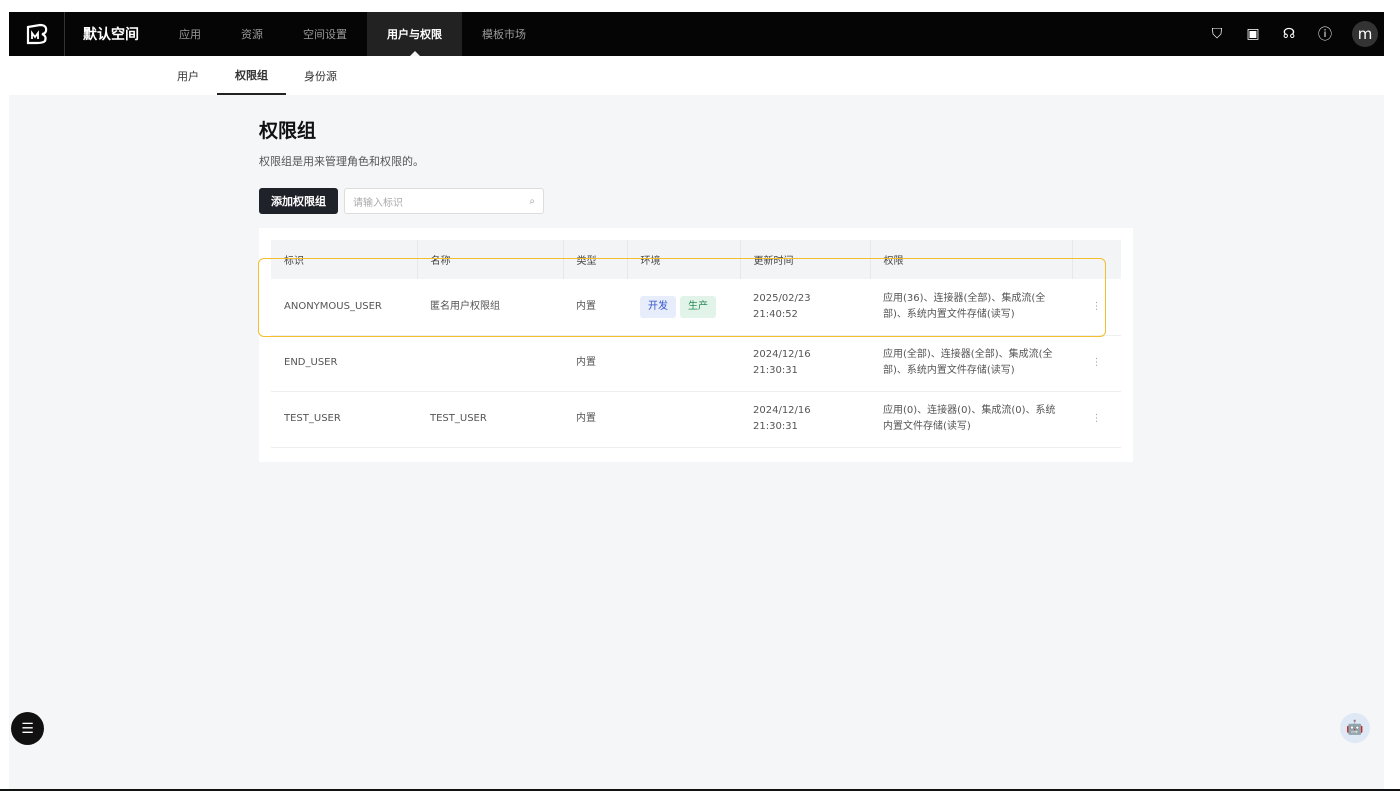  I want to click on search-placeholder: 请输入标识, so click(378, 203).